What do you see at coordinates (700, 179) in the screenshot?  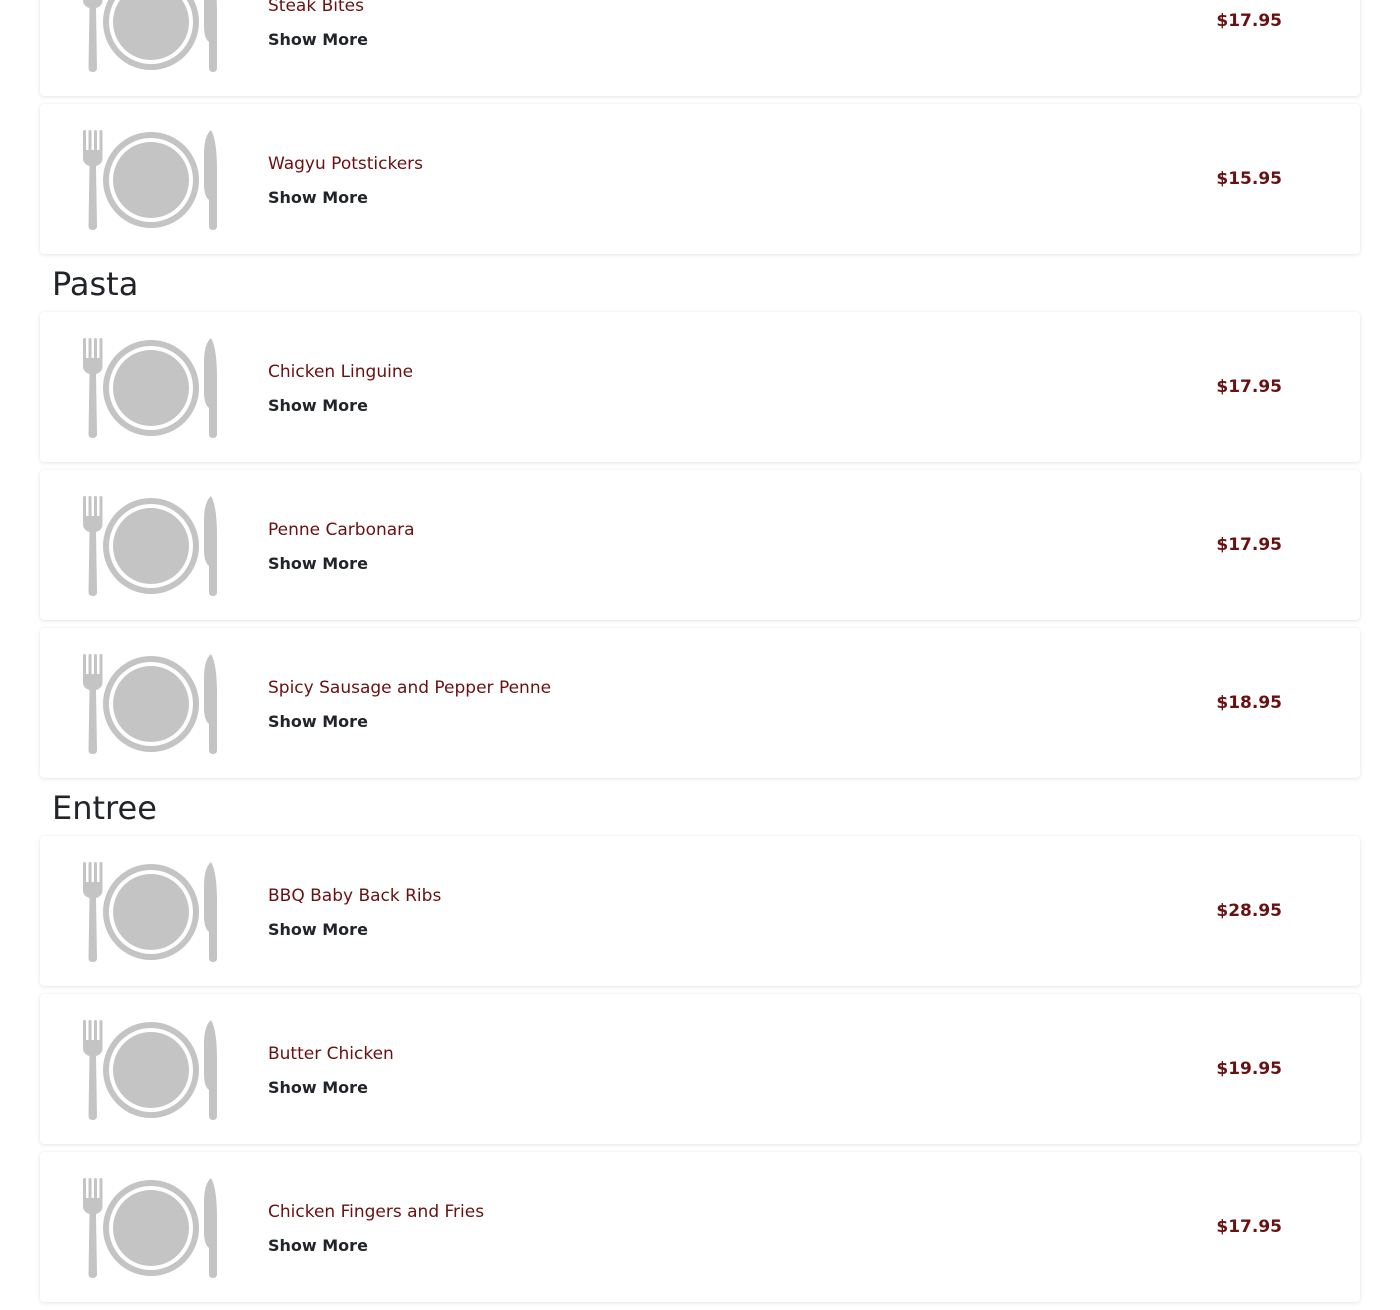 I see `menu-item-card: Wagyu Potstickers Show More $15.95` at bounding box center [700, 179].